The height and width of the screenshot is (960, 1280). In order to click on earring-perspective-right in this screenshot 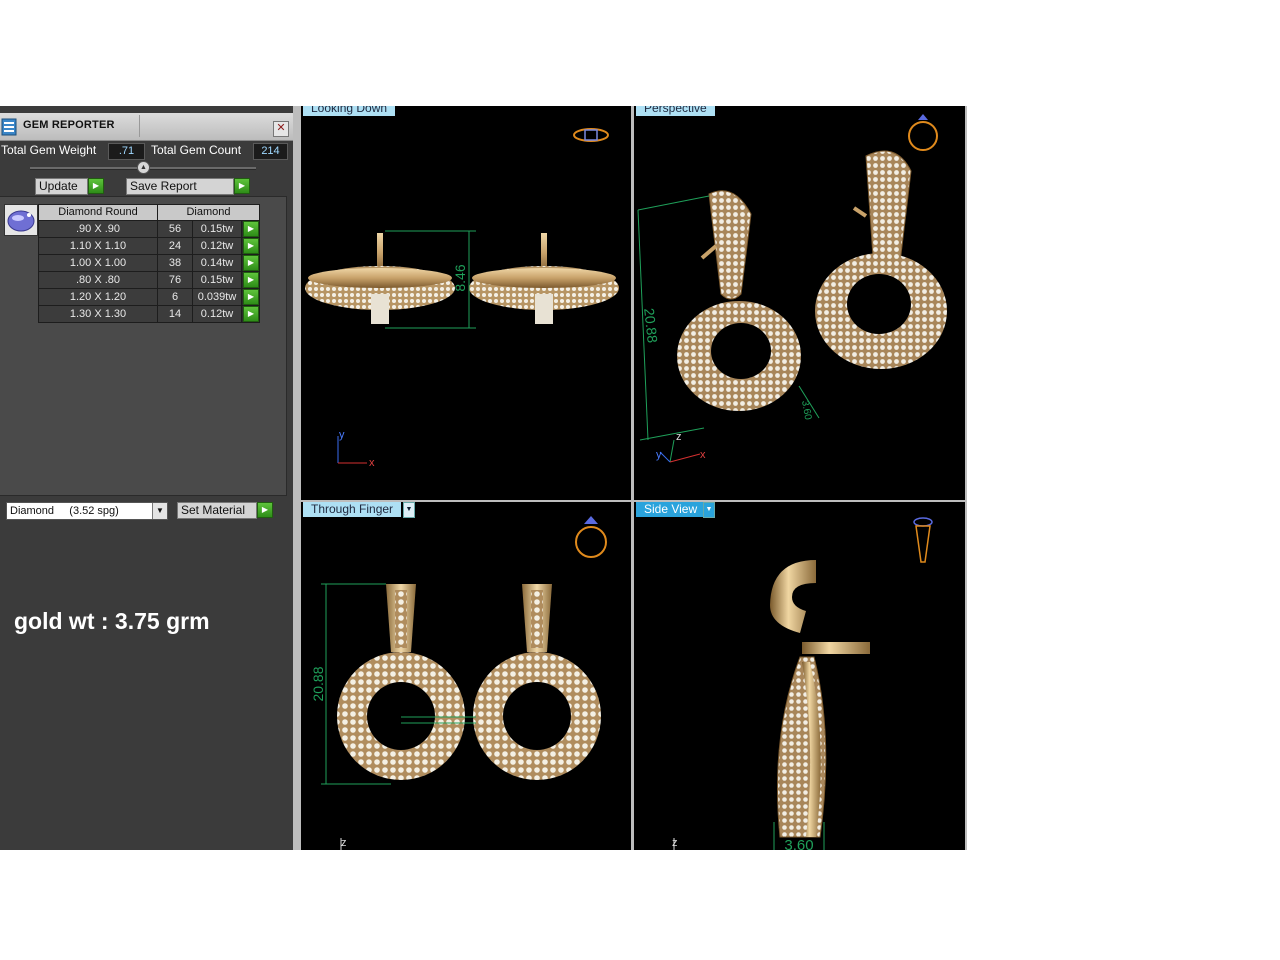, I will do `click(881, 259)`.